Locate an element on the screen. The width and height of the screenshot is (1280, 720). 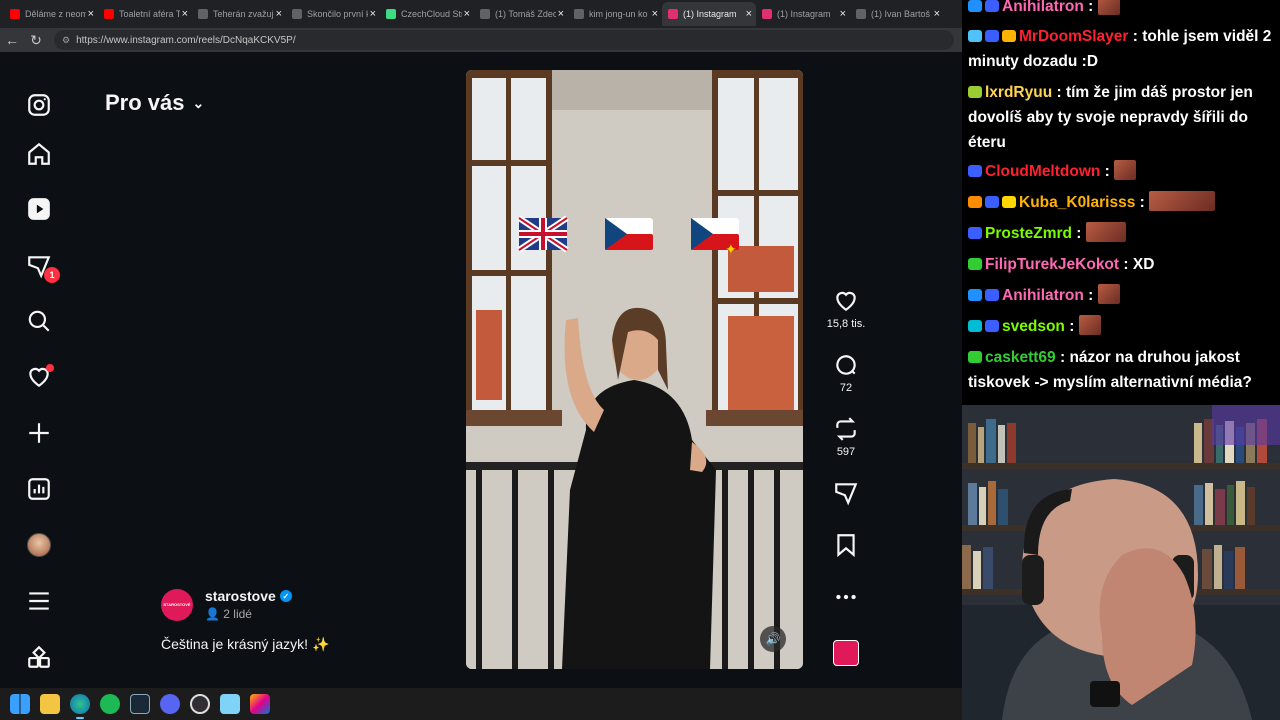
chat-username: Kuba_K0larisss is located at coordinates (1077, 202).